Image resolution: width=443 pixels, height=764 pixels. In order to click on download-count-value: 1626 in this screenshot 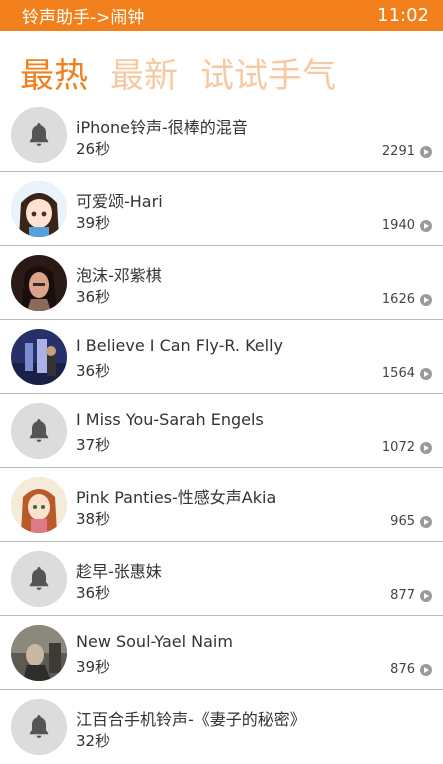, I will do `click(398, 299)`.